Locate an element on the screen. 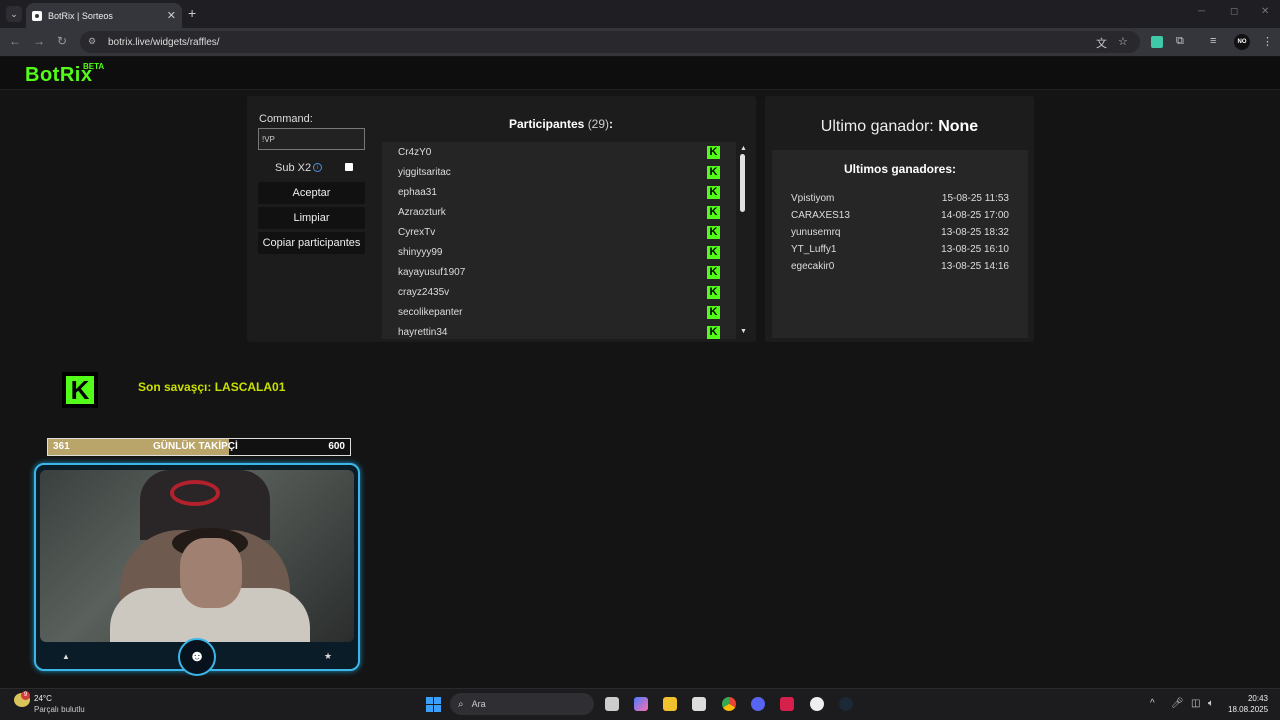 This screenshot has height=720, width=1280. volume-icon: 🔈︎ is located at coordinates (1211, 703).